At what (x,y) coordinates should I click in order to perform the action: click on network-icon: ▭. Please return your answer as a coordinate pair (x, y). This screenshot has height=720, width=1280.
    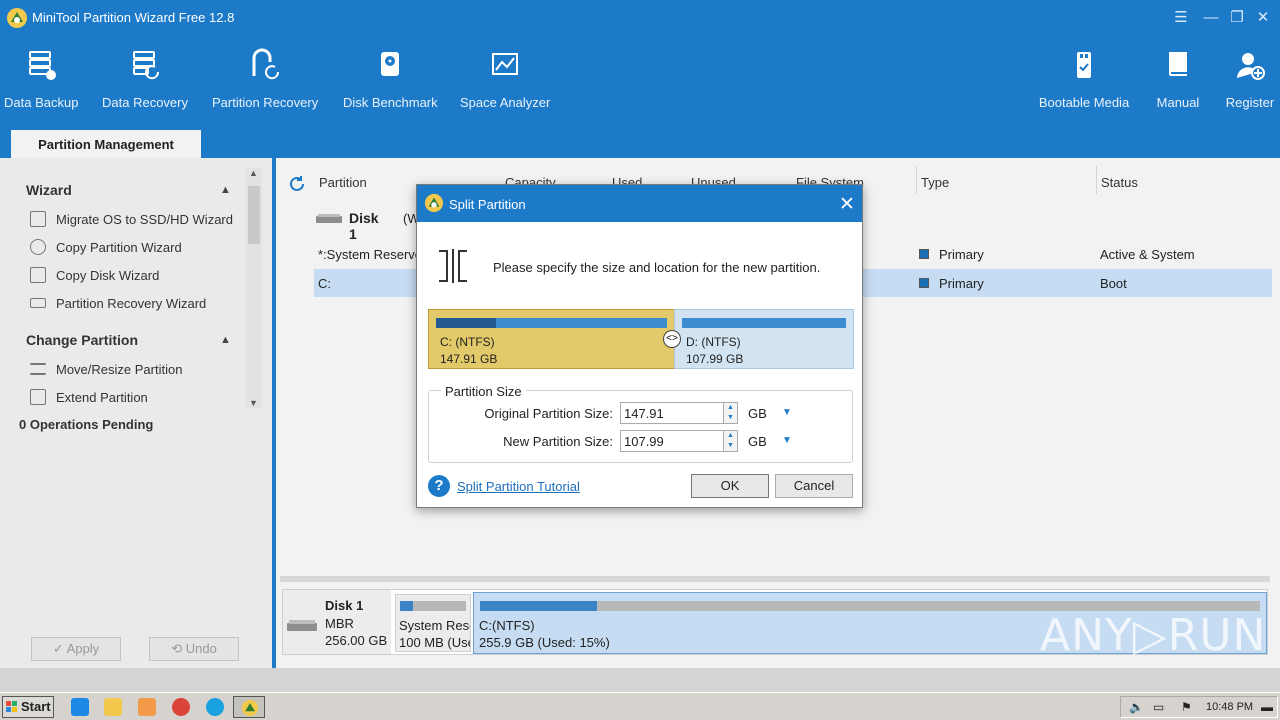
    Looking at the image, I should click on (1158, 707).